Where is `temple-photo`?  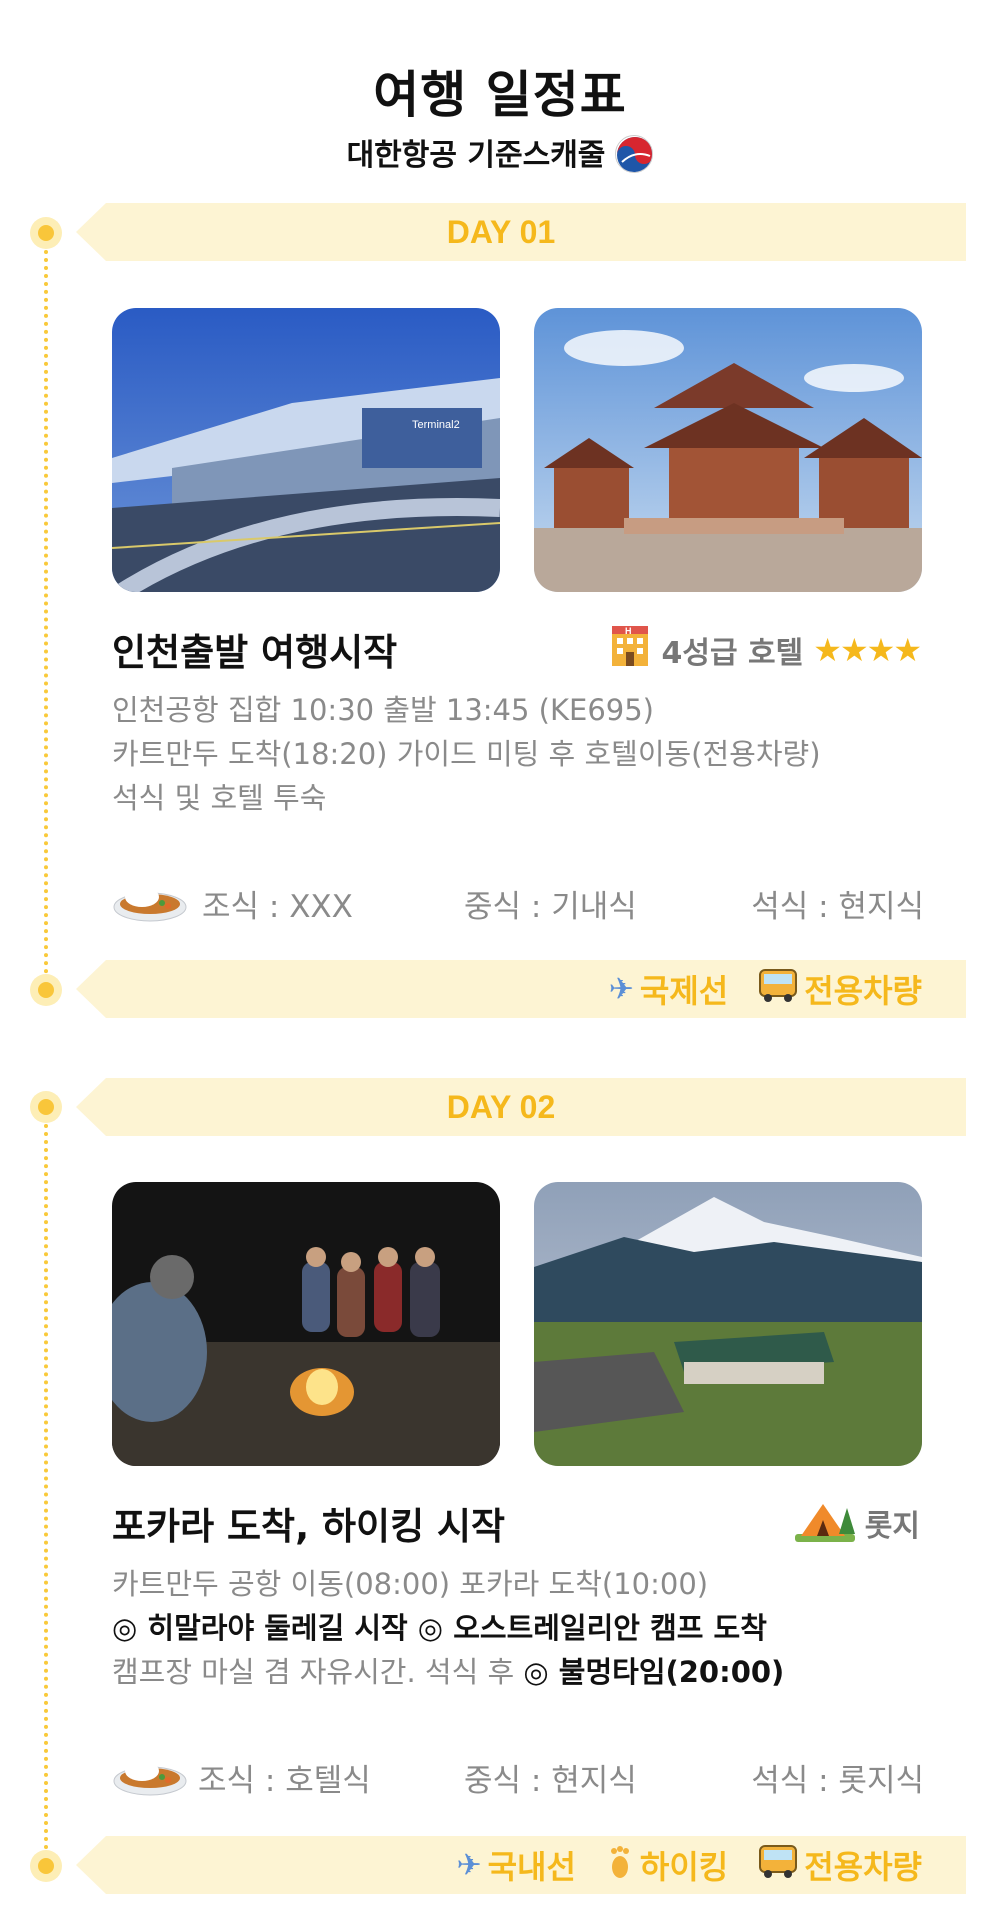
temple-photo is located at coordinates (728, 450).